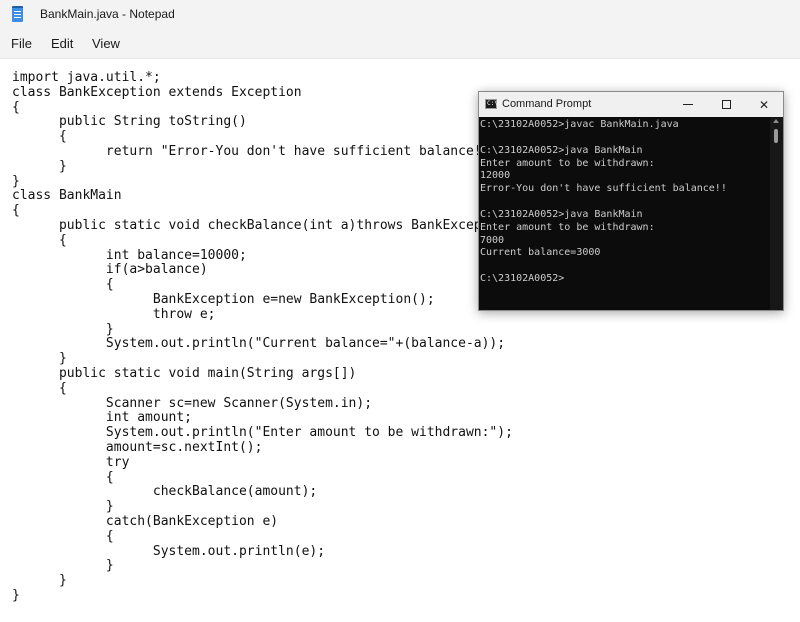  Describe the element at coordinates (21, 43) in the screenshot. I see `menu-file: File` at that location.